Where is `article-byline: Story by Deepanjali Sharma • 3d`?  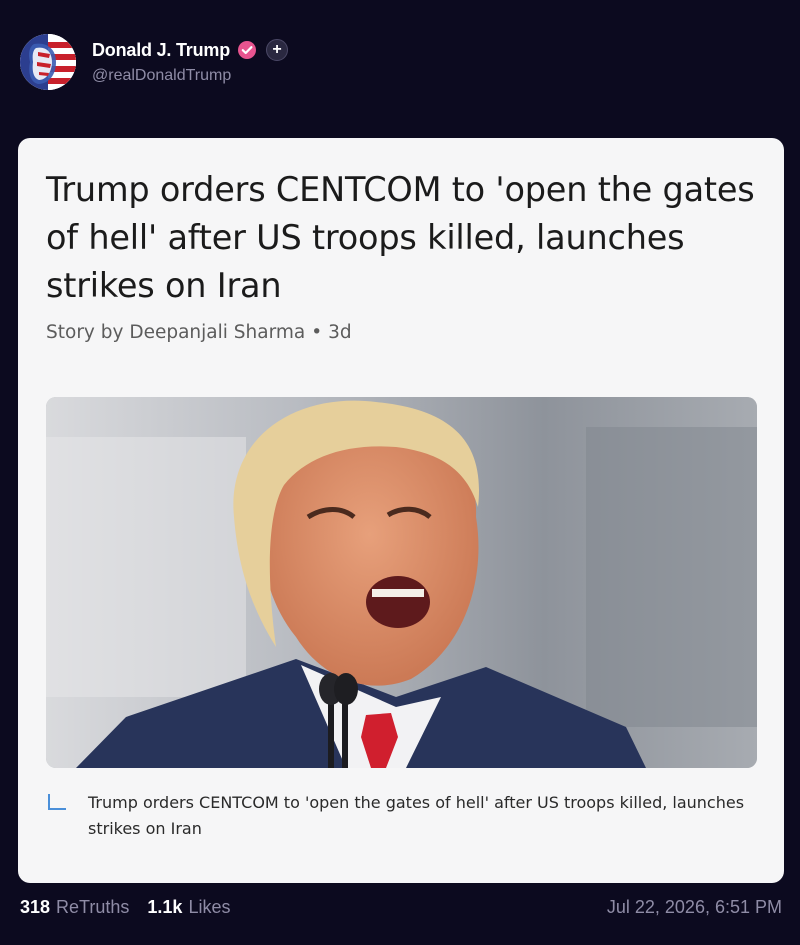 article-byline: Story by Deepanjali Sharma • 3d is located at coordinates (199, 332).